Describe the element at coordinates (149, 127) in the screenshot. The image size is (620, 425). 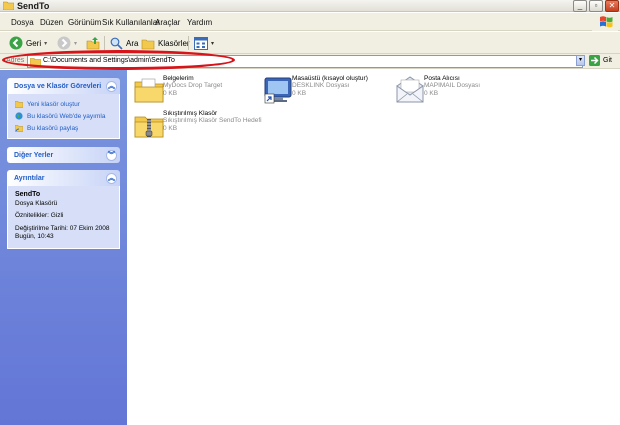
I see `zip-folder-icon` at that location.